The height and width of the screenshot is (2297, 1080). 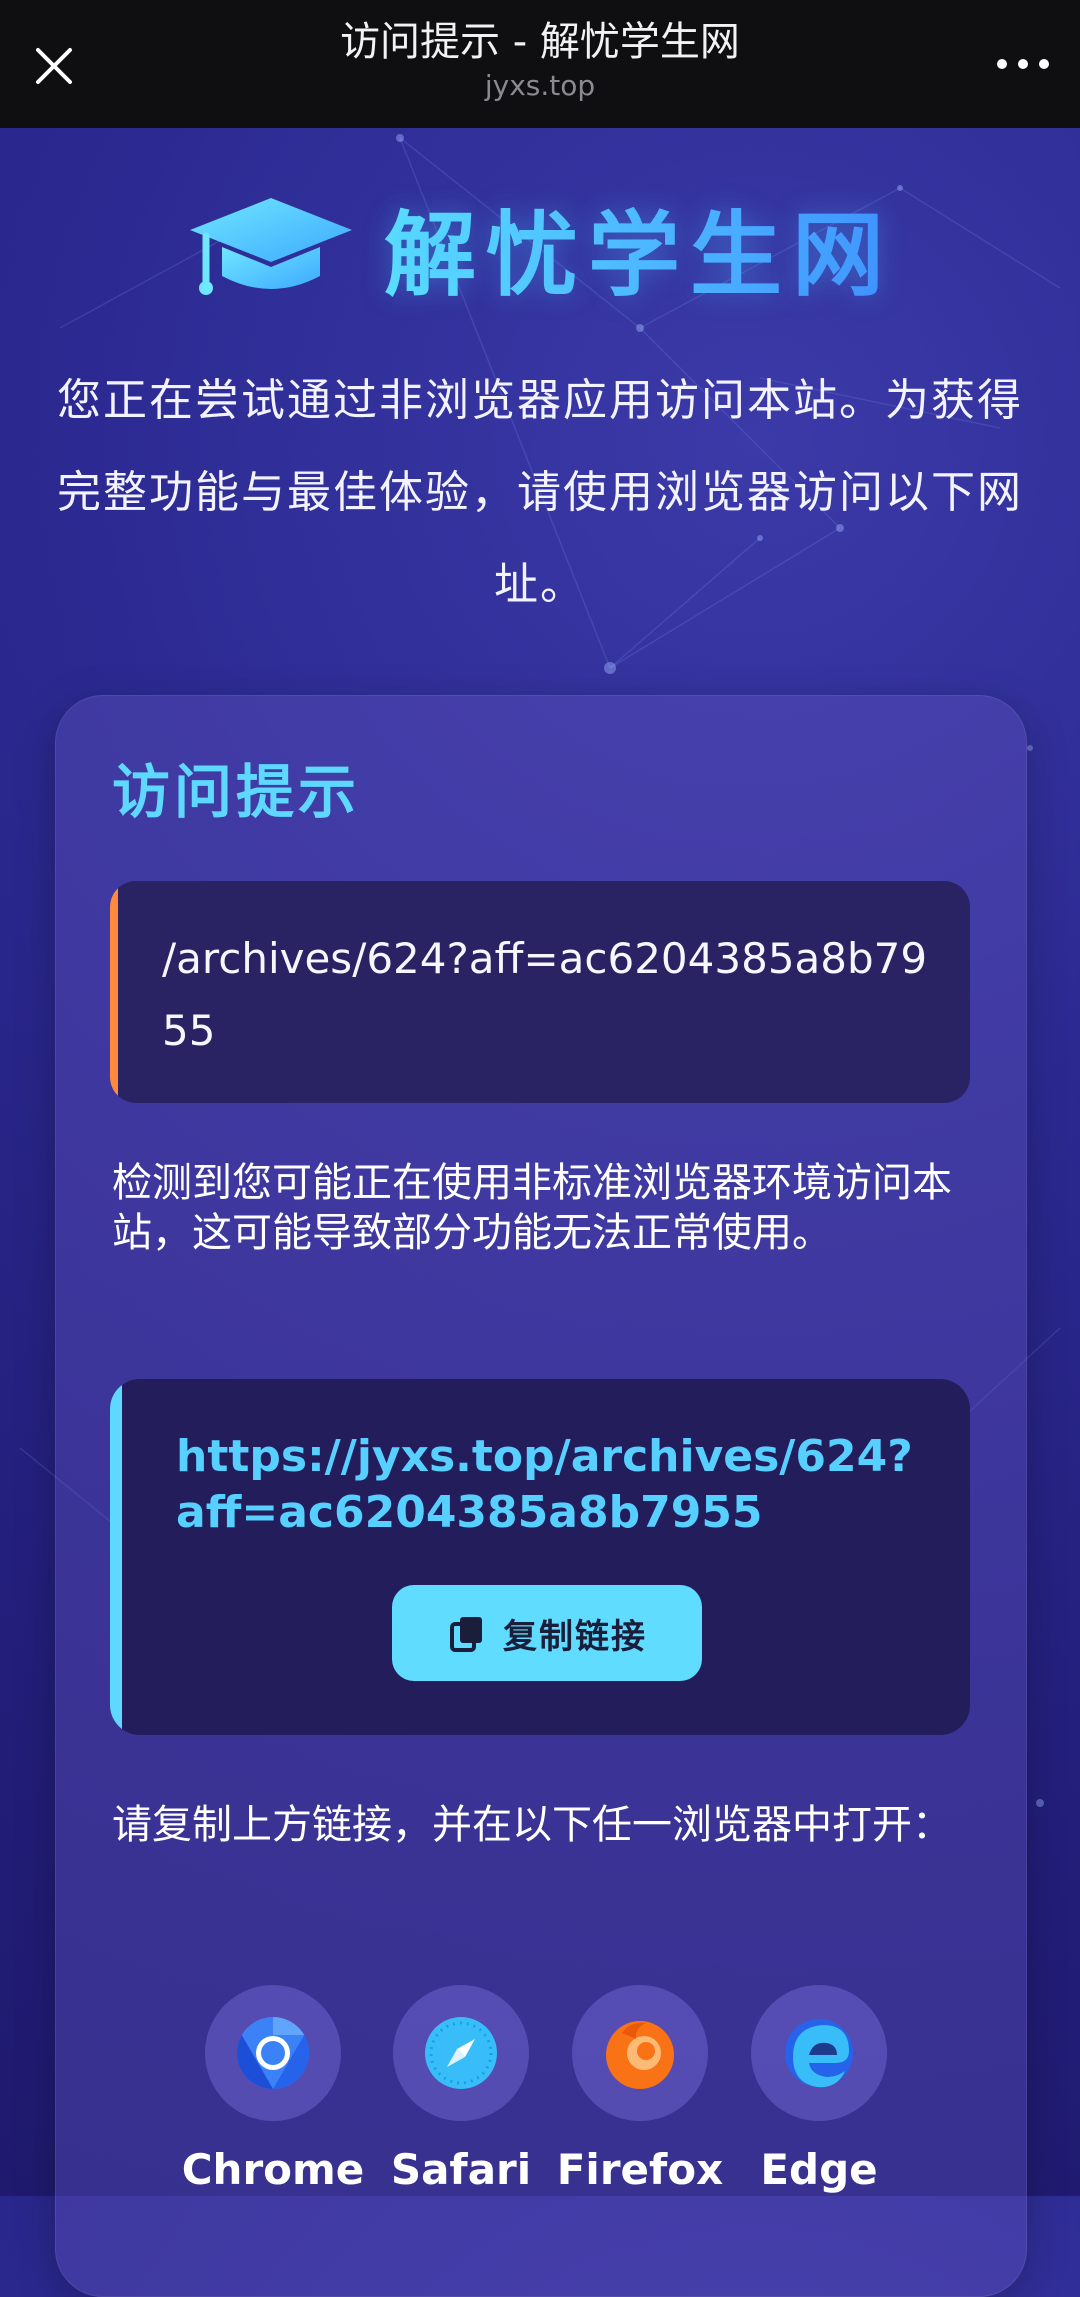 What do you see at coordinates (273, 2169) in the screenshot?
I see `browser-name-chrome: Chrome` at bounding box center [273, 2169].